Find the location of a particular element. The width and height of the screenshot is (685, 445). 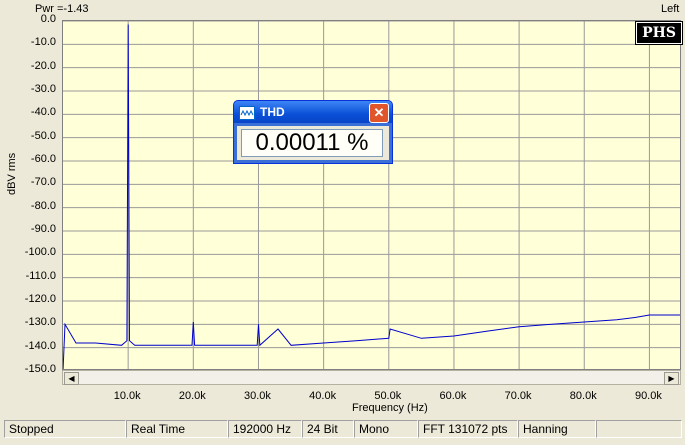

close-button: ✕ is located at coordinates (379, 113).